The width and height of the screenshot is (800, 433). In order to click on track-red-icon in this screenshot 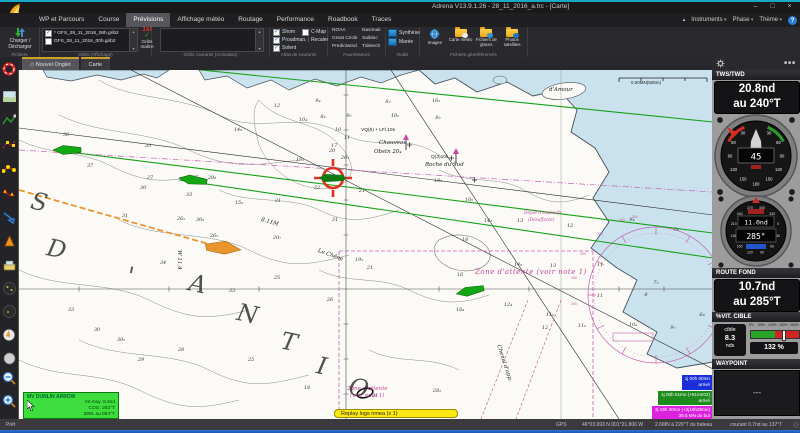, I will do `click(9, 144)`.